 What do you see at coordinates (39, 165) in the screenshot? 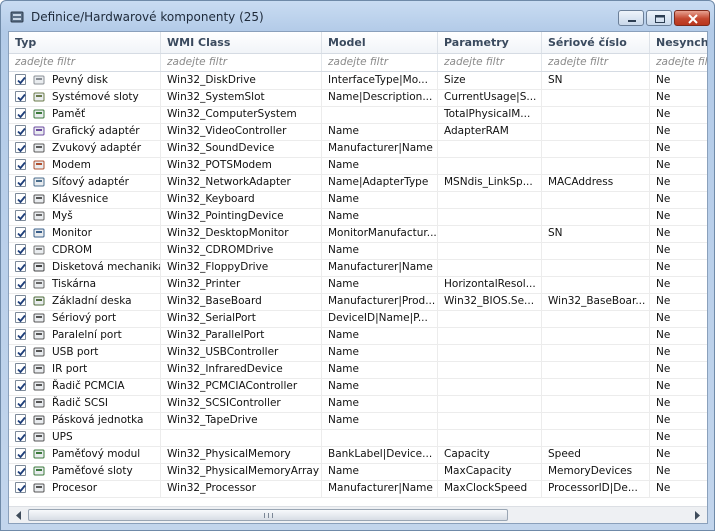
I see `modem-icon` at bounding box center [39, 165].